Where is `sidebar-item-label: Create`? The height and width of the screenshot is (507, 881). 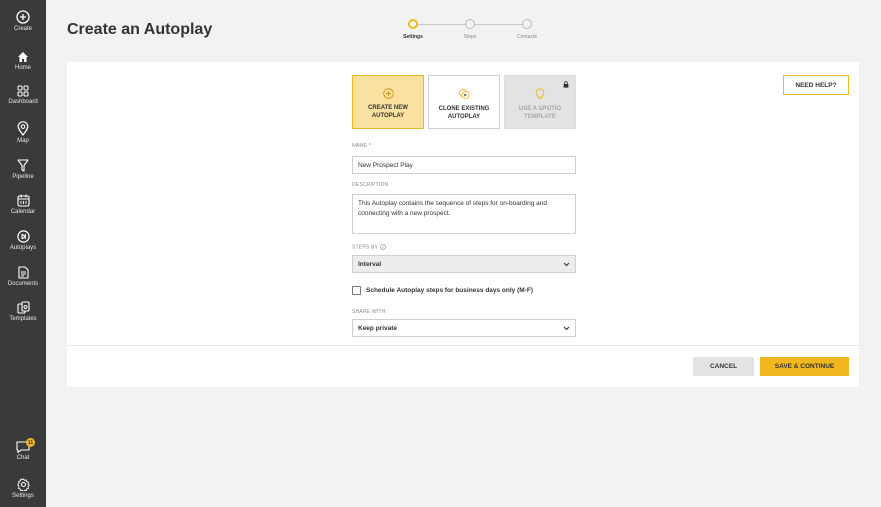 sidebar-item-label: Create is located at coordinates (22, 29).